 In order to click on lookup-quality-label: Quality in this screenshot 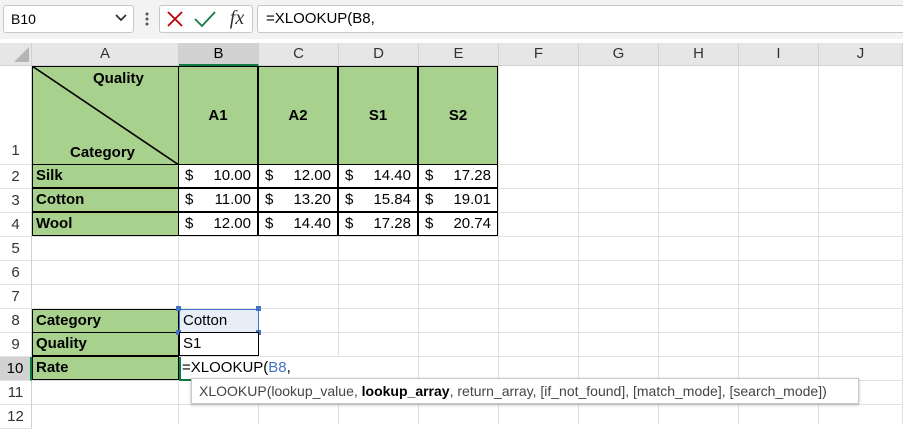, I will do `click(105, 344)`.